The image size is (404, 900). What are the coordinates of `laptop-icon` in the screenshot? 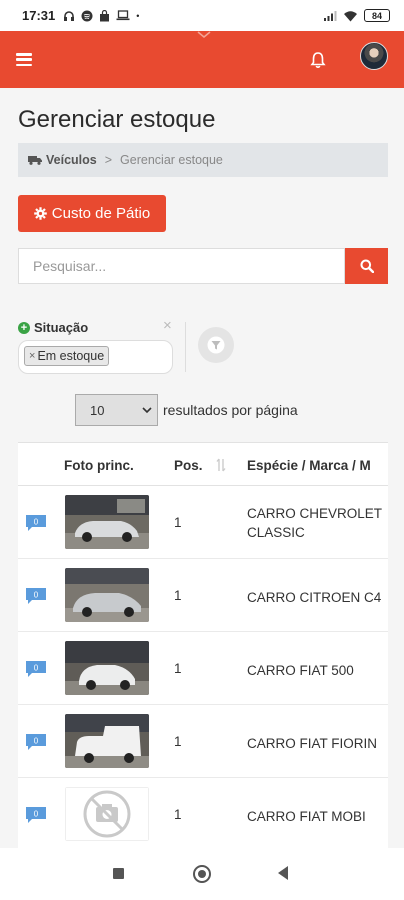 It's located at (123, 15).